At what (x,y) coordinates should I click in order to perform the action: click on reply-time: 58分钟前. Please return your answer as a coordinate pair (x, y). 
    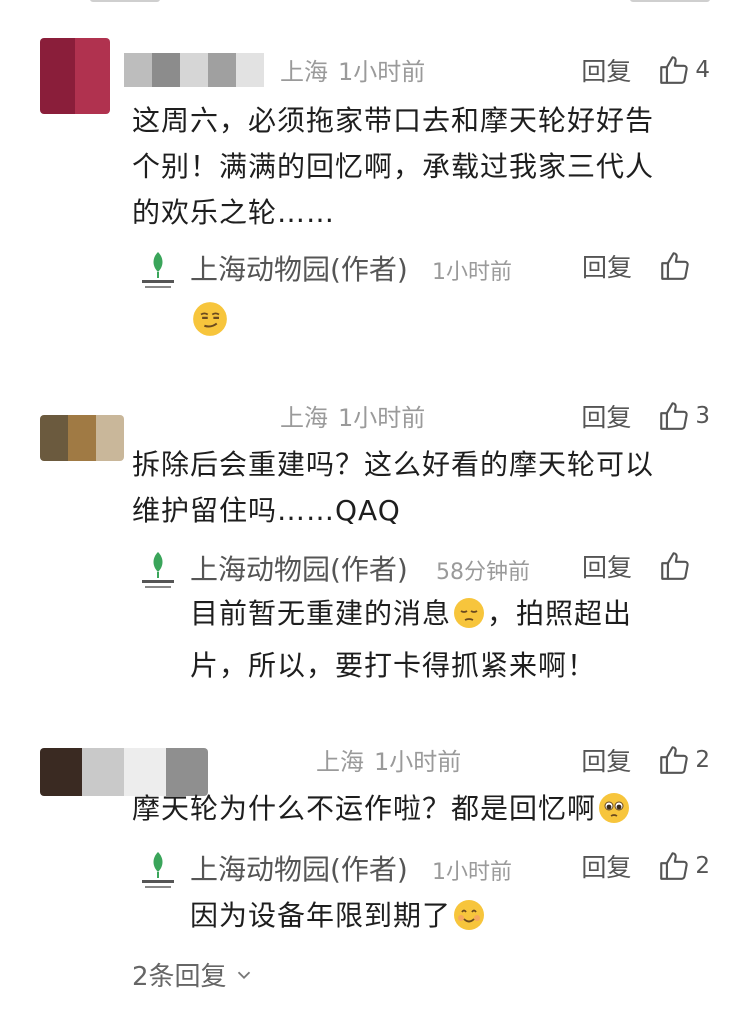
    Looking at the image, I should click on (483, 572).